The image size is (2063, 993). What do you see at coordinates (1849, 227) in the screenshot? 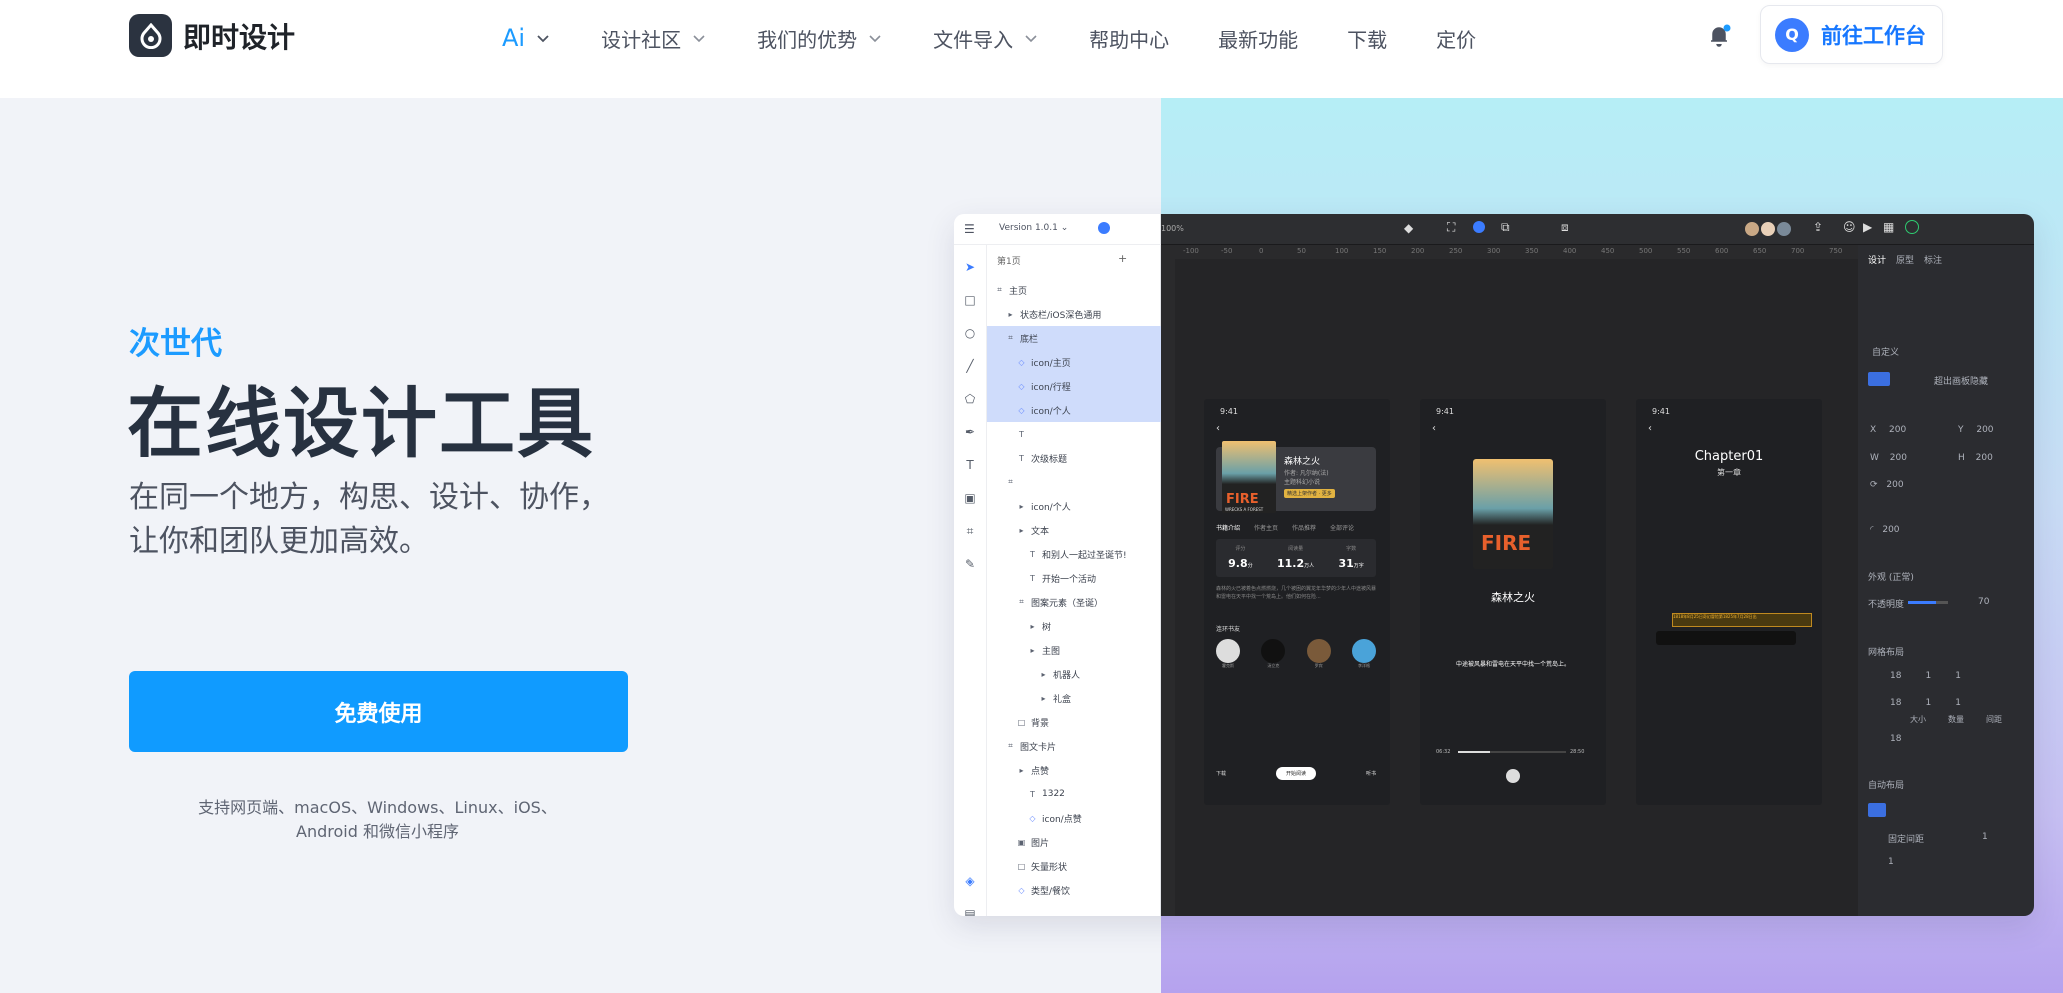
I see `user-icon: ☺` at bounding box center [1849, 227].